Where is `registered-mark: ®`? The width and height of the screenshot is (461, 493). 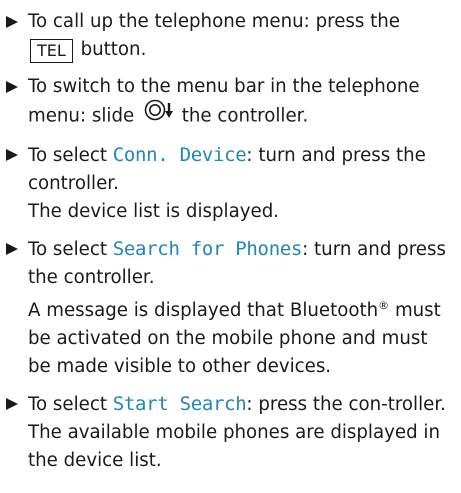
registered-mark: ® is located at coordinates (384, 305).